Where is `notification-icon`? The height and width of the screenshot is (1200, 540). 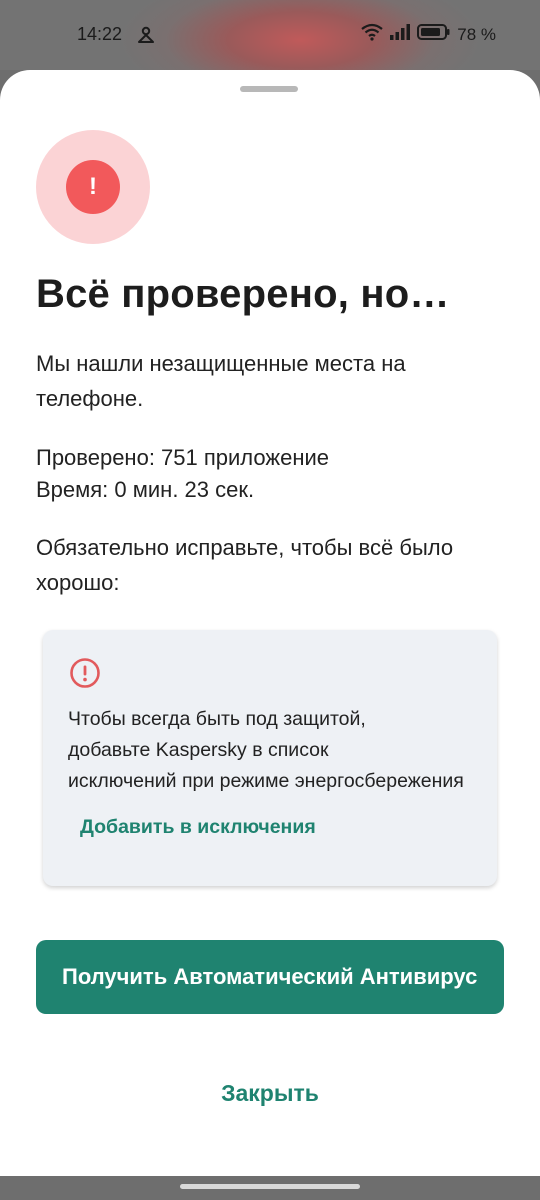
notification-icon is located at coordinates (146, 35).